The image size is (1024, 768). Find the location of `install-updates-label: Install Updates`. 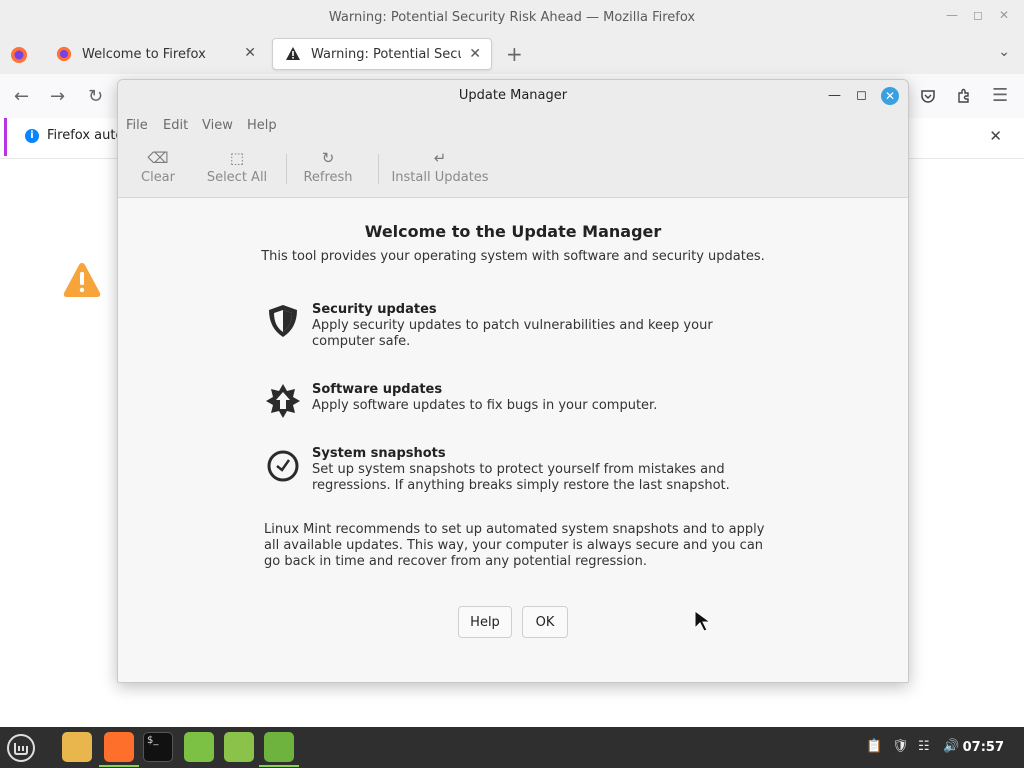

install-updates-label: Install Updates is located at coordinates (440, 177).